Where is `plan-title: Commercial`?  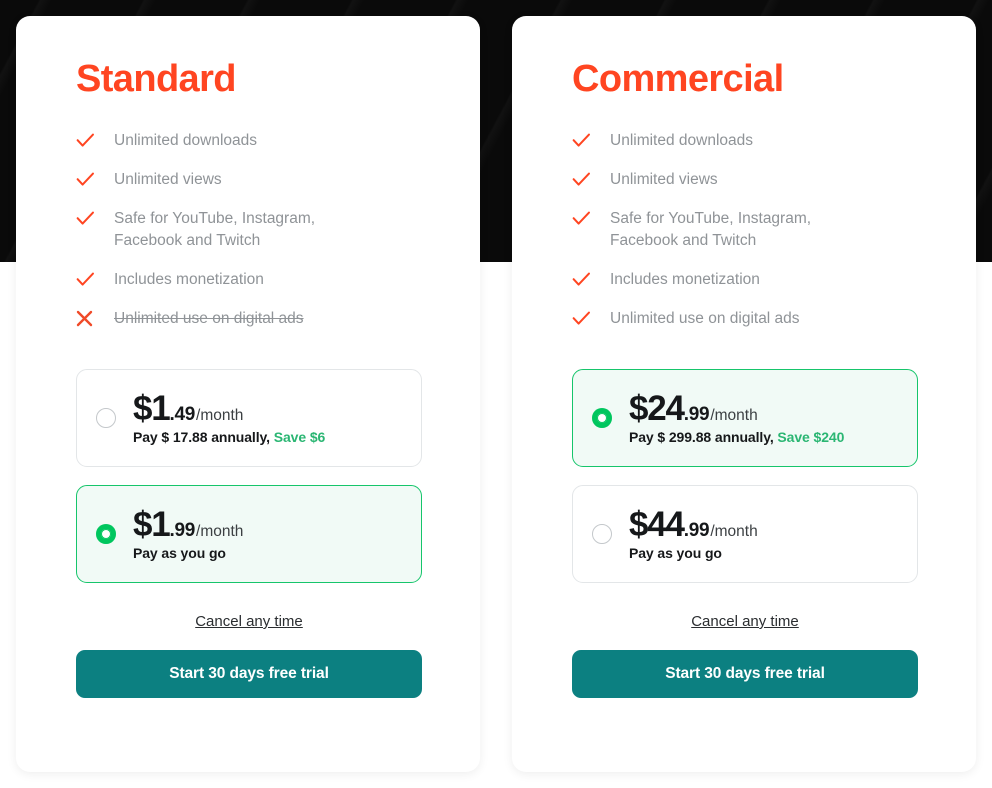
plan-title: Commercial is located at coordinates (678, 79).